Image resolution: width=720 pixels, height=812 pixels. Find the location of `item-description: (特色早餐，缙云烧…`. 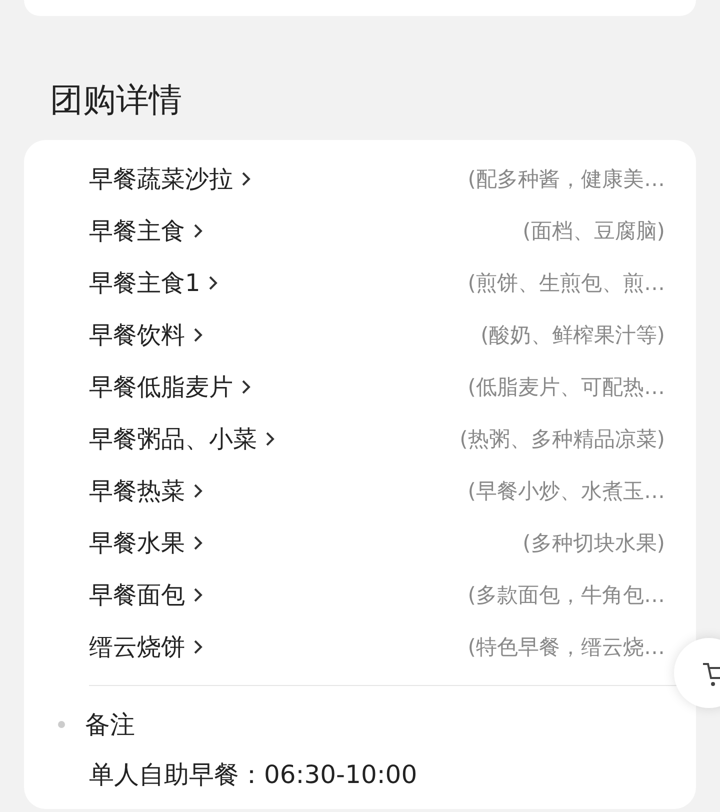

item-description: (特色早餐，缙云烧… is located at coordinates (566, 647).